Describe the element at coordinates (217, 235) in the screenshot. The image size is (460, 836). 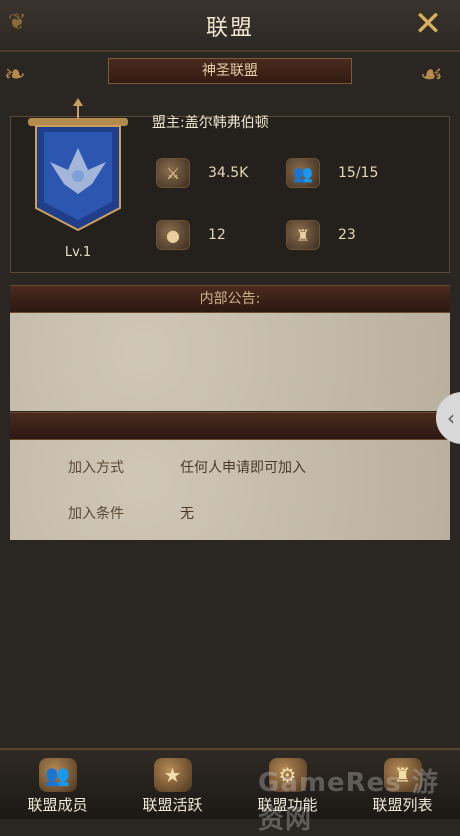
I see `gold-value: 12` at that location.